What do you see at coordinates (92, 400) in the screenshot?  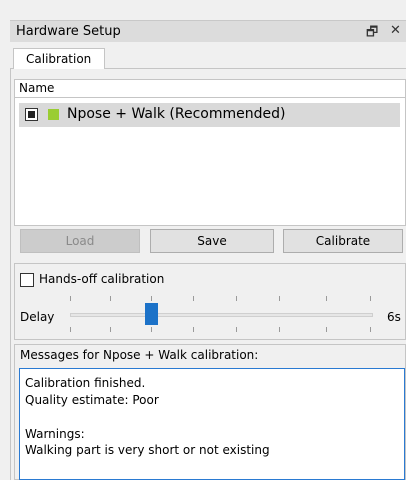 I see `message-line: Quality estimate: Poor` at bounding box center [92, 400].